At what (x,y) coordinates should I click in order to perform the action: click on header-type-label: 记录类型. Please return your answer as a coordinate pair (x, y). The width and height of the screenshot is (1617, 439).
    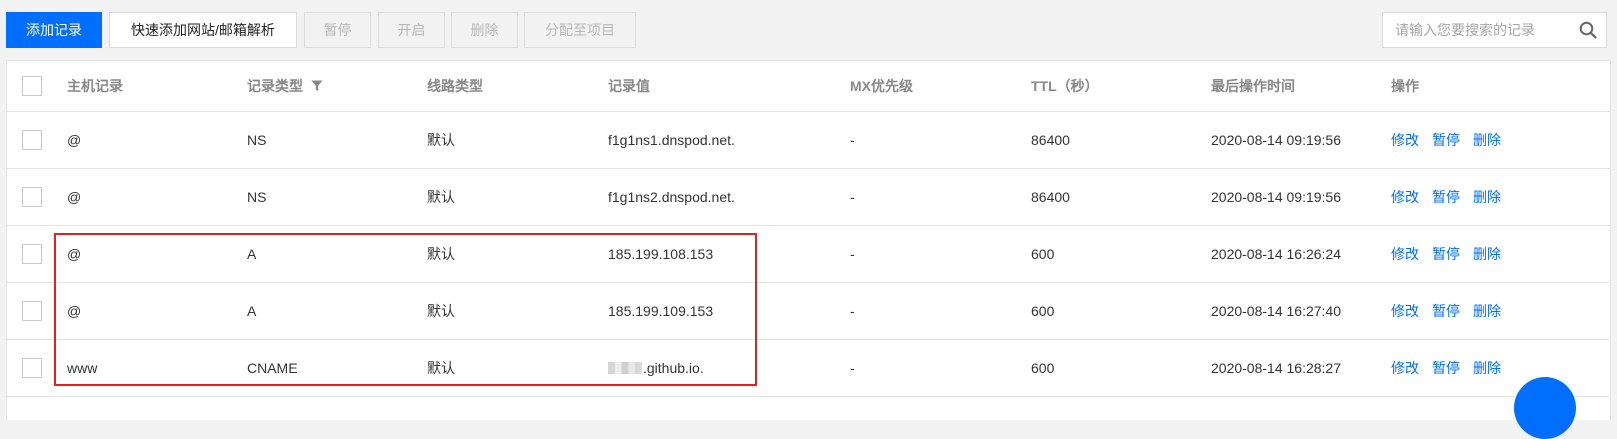
    Looking at the image, I should click on (275, 86).